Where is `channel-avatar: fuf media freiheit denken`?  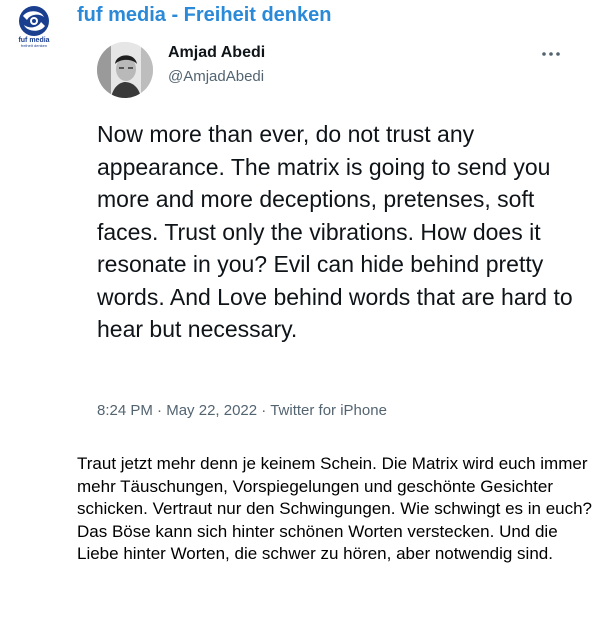
channel-avatar: fuf media freiheit denken is located at coordinates (34, 26).